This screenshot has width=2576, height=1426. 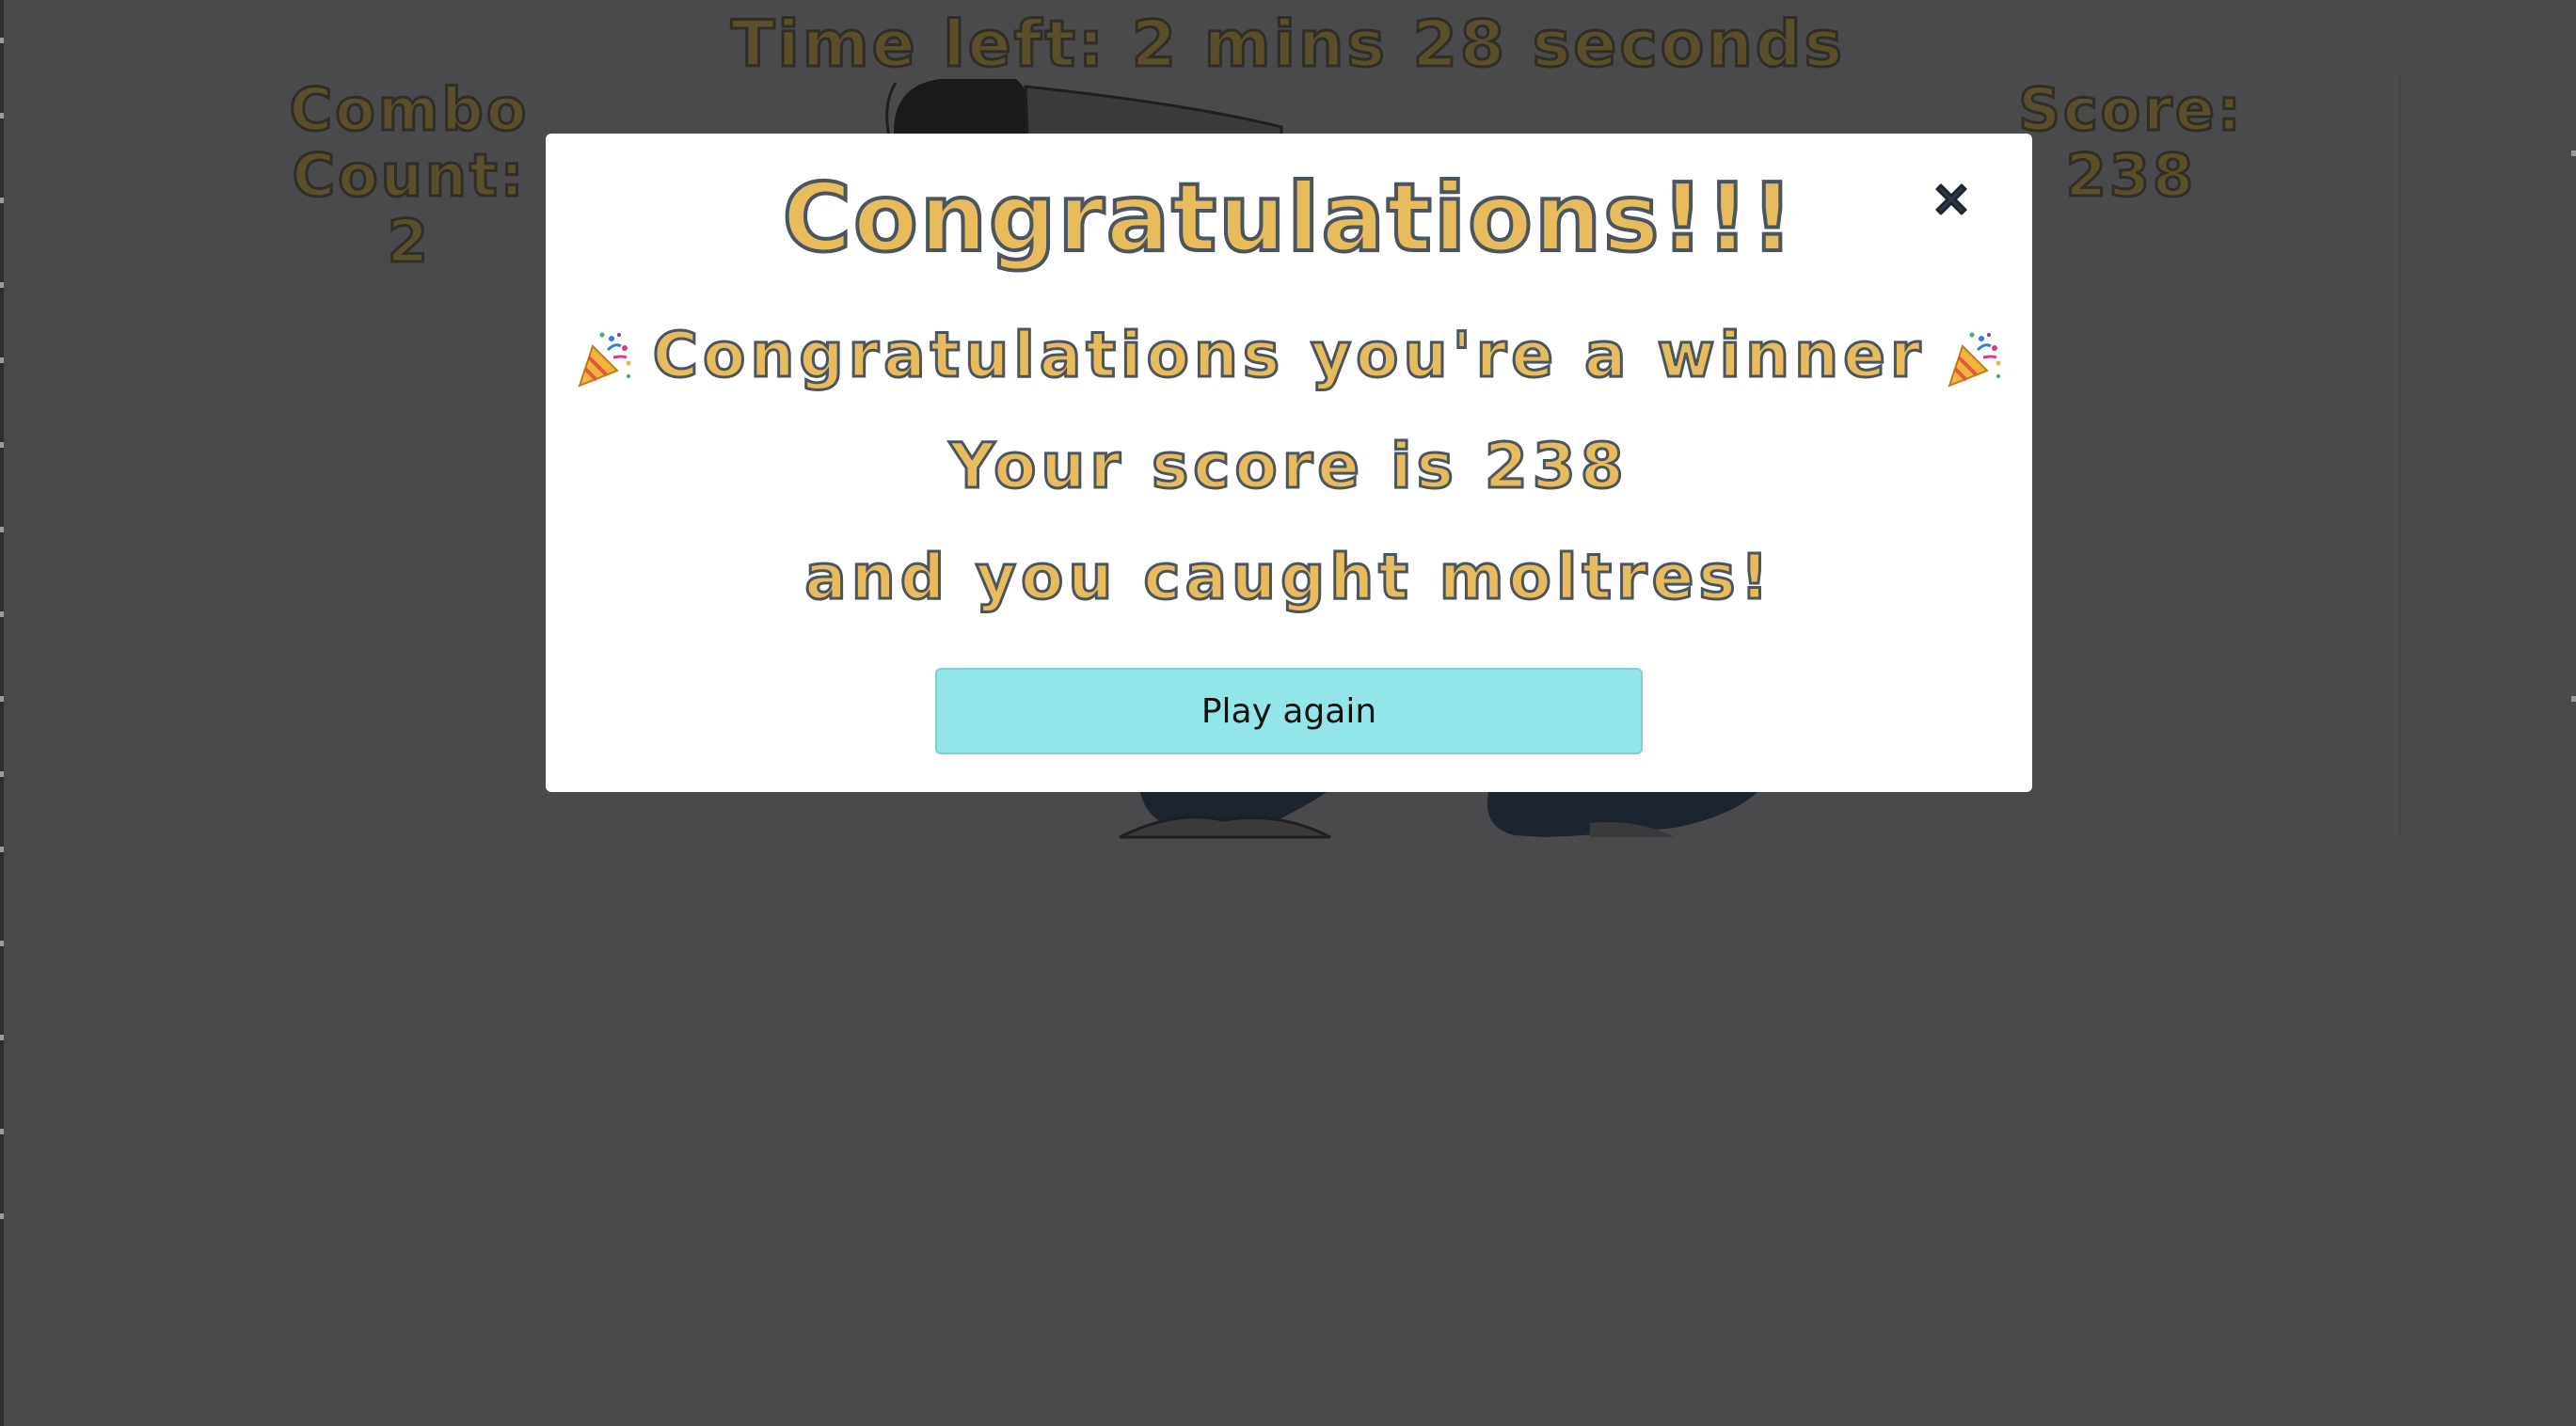 What do you see at coordinates (409, 109) in the screenshot?
I see `combo-label: Combo` at bounding box center [409, 109].